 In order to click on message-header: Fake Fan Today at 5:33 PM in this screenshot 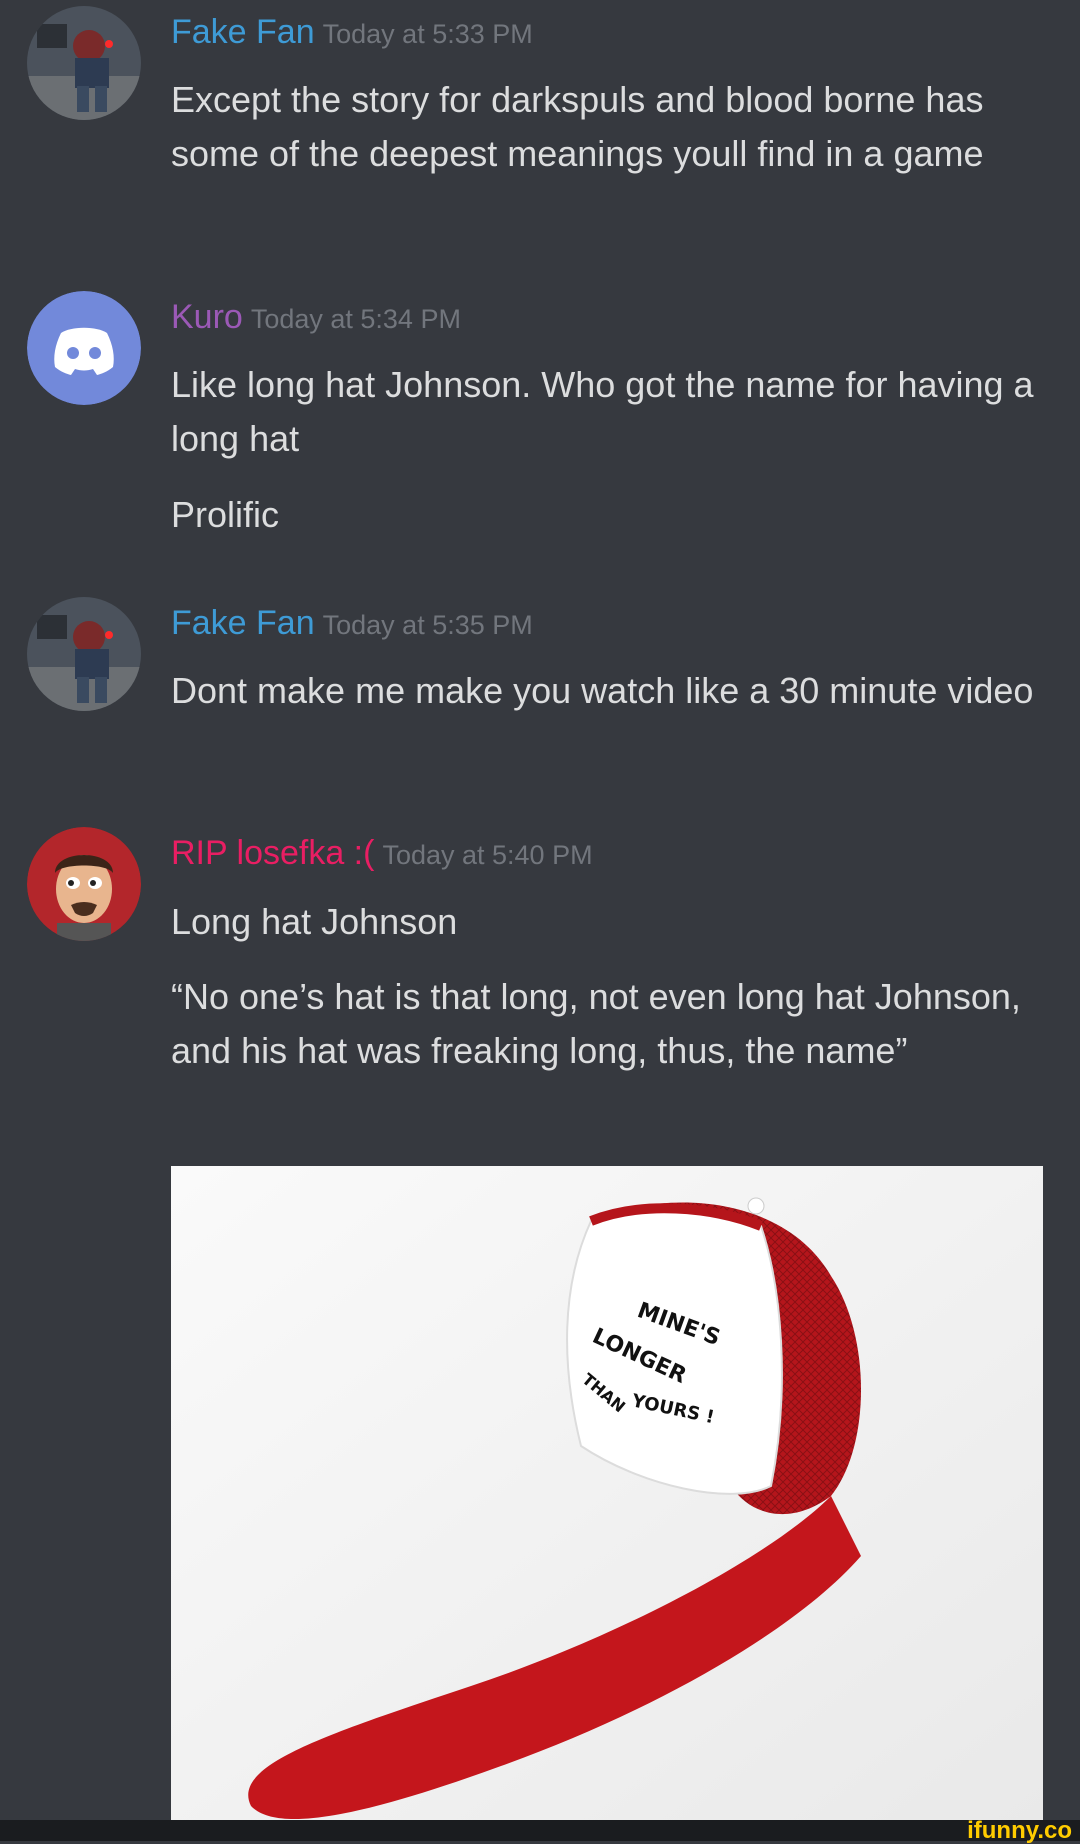, I will do `click(352, 32)`.